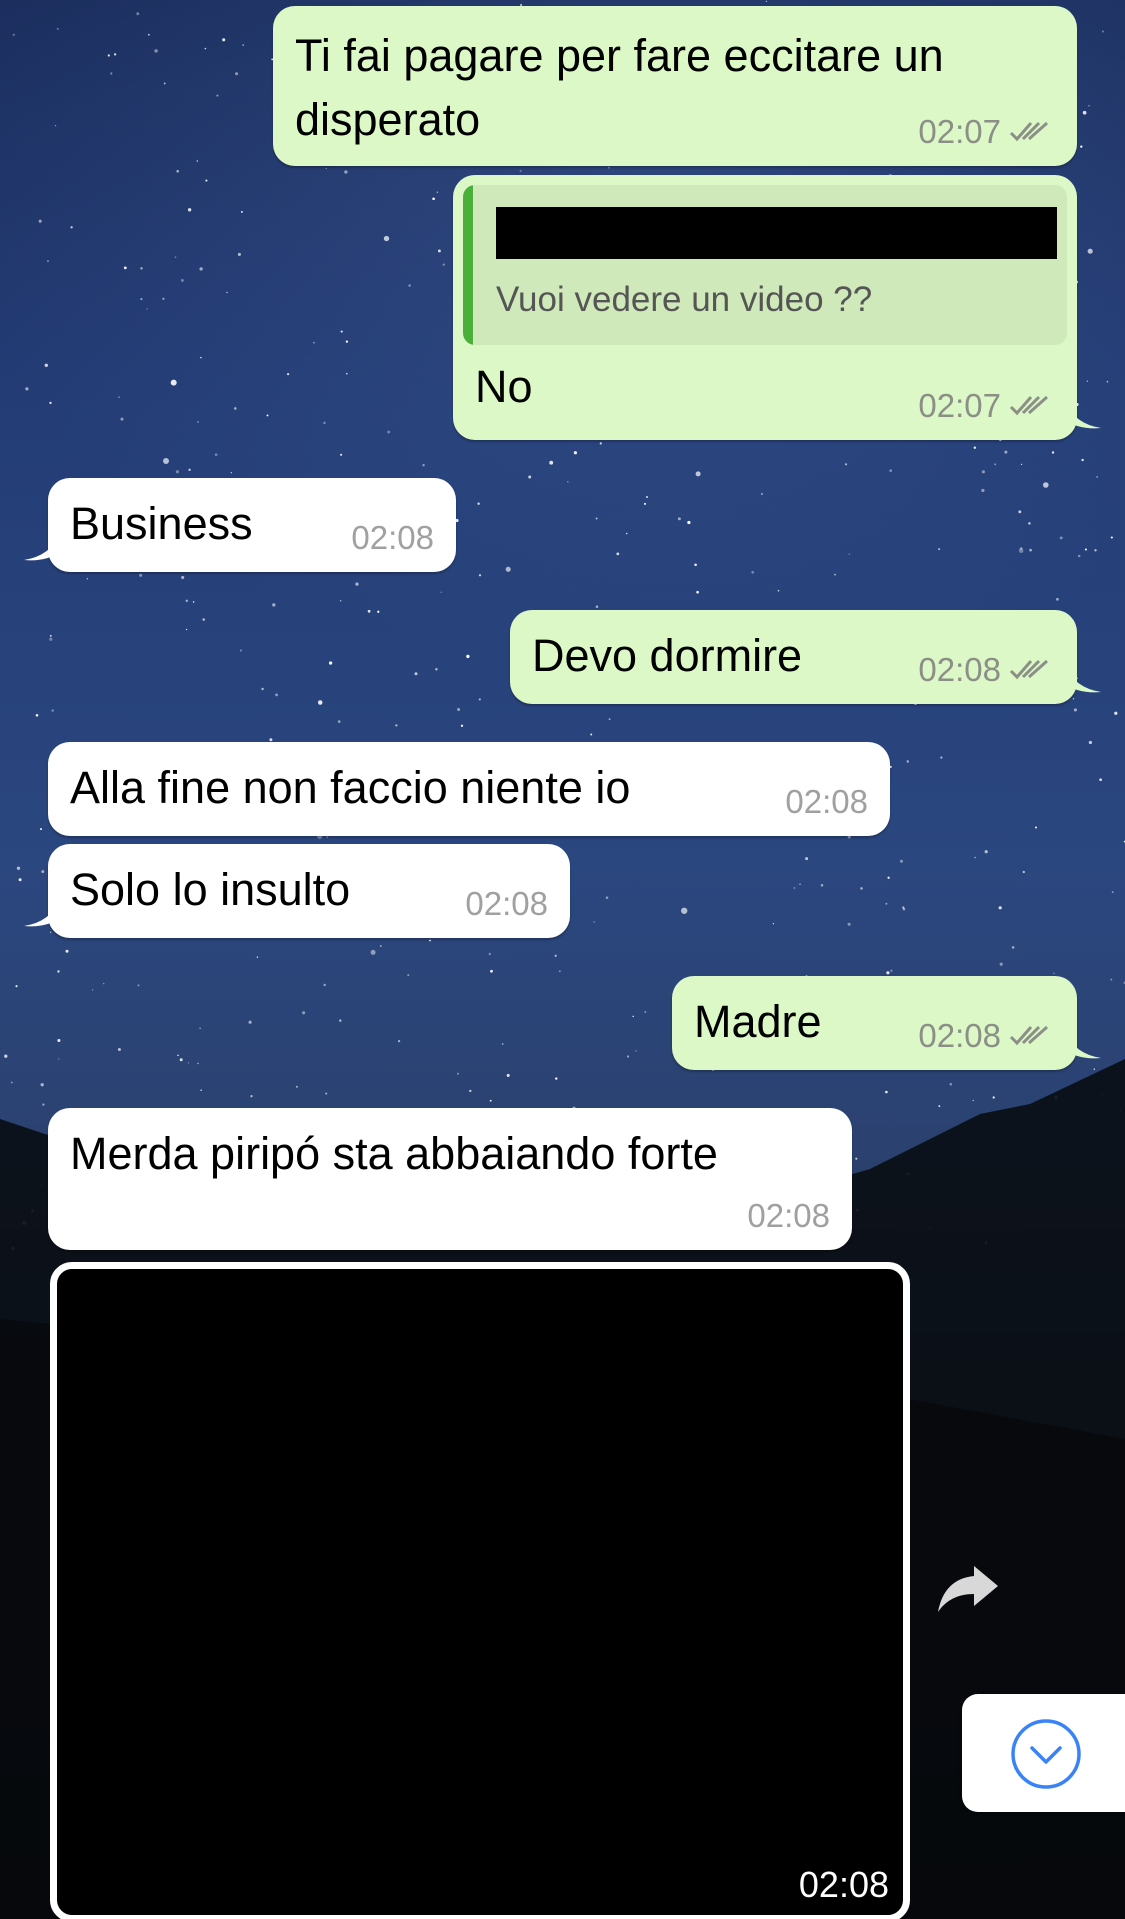 This screenshot has width=1125, height=1919. I want to click on scroll-to-bottom-button, so click(1043, 1753).